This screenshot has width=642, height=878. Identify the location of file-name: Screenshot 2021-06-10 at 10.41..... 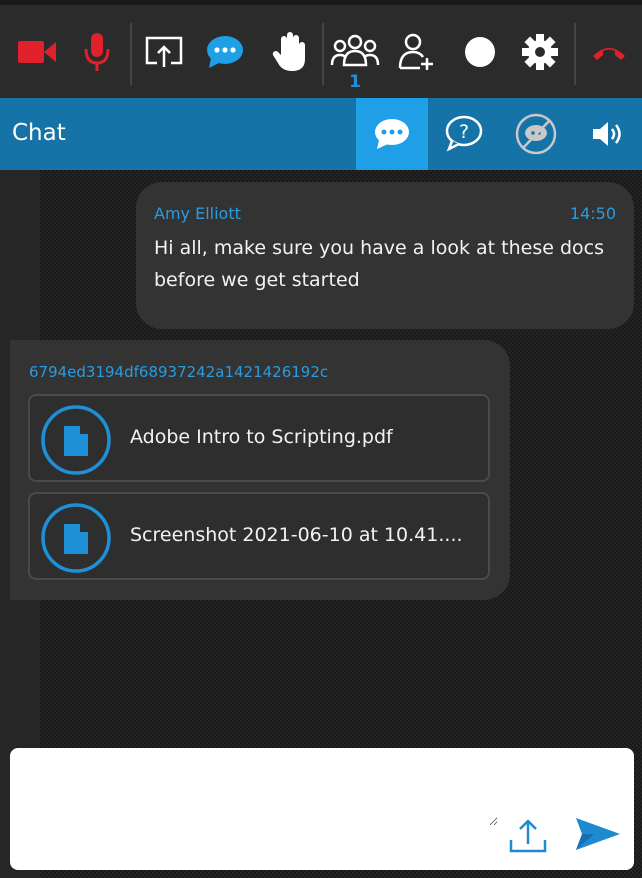
(296, 535).